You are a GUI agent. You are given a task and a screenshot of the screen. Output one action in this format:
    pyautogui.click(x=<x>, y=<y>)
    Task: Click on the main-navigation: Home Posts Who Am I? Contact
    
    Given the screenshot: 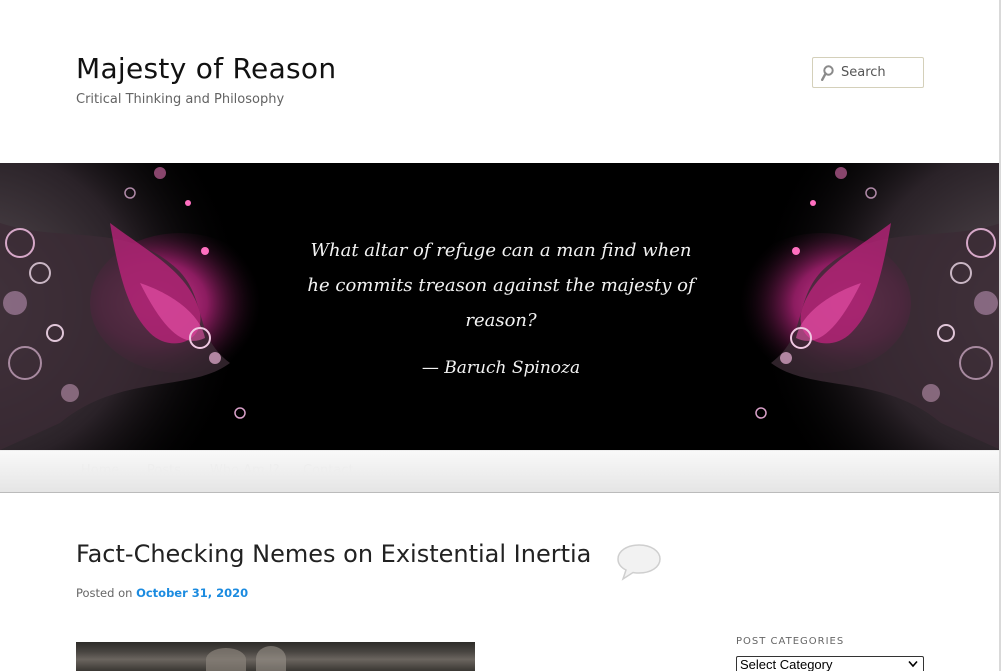 What is the action you would take?
    pyautogui.click(x=500, y=471)
    